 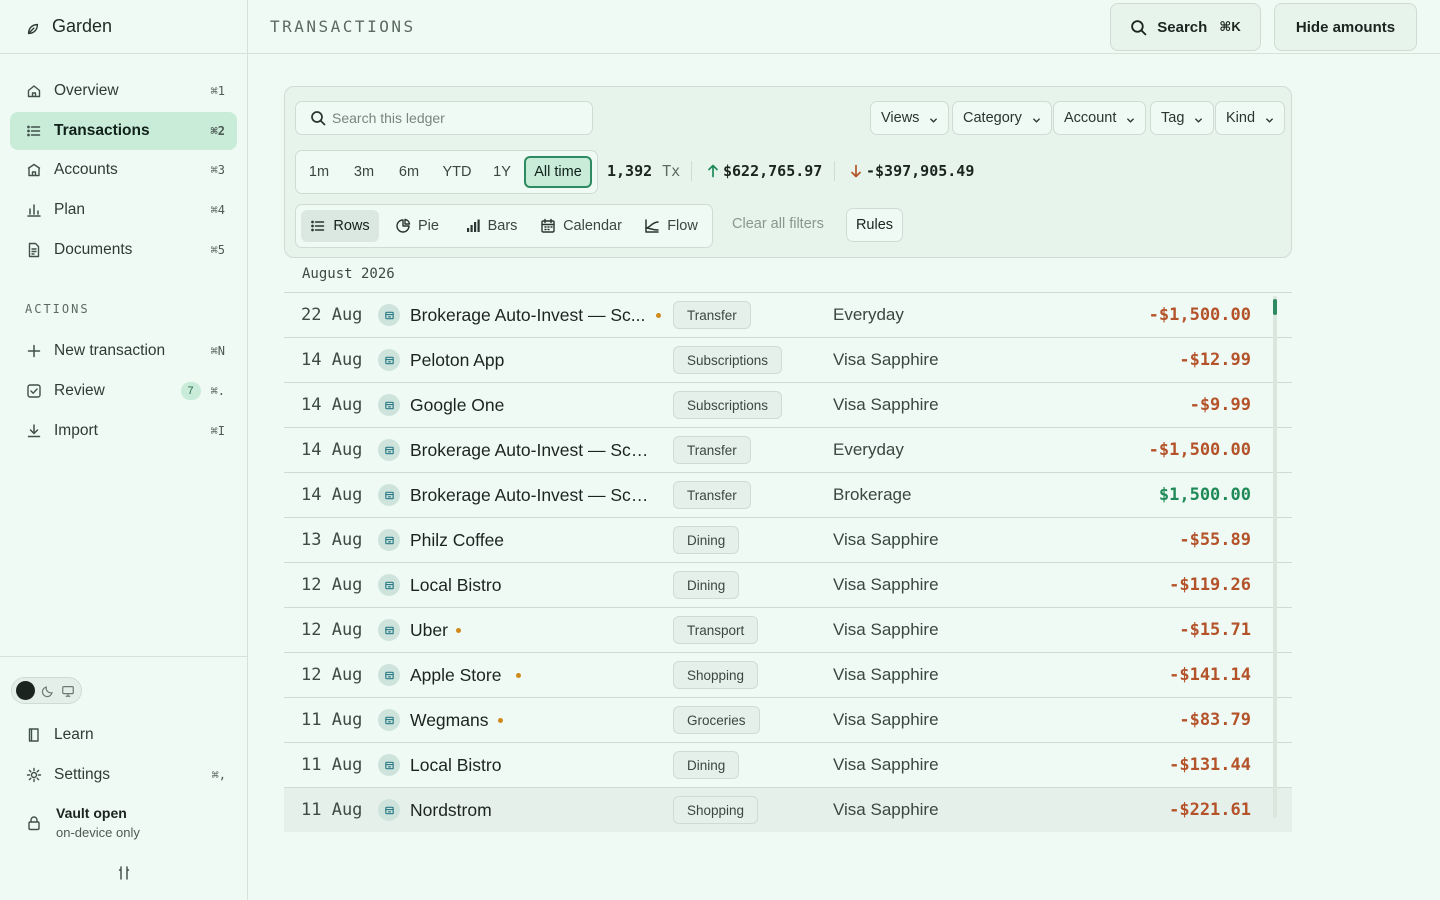 I want to click on dropdown-label: Views, so click(x=900, y=118).